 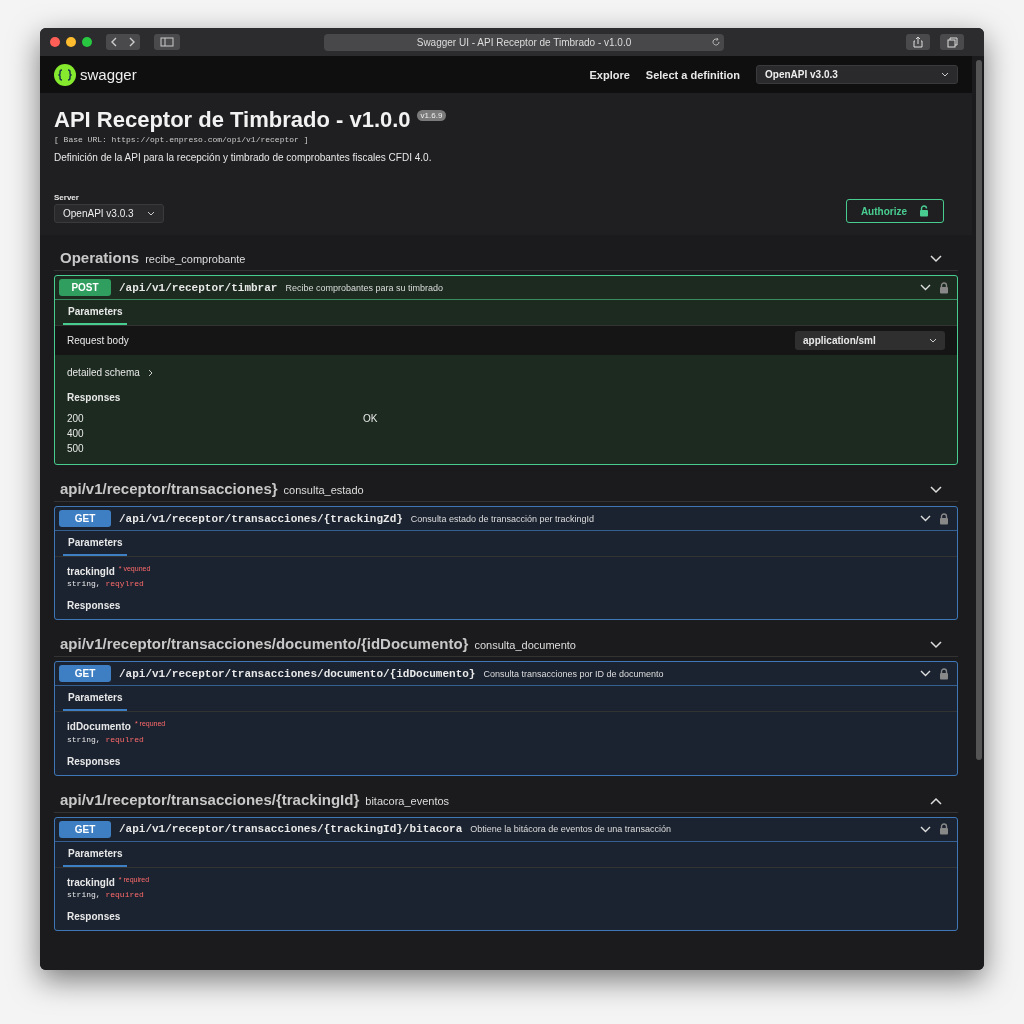 I want to click on request-body-label: Request body, so click(x=98, y=340).